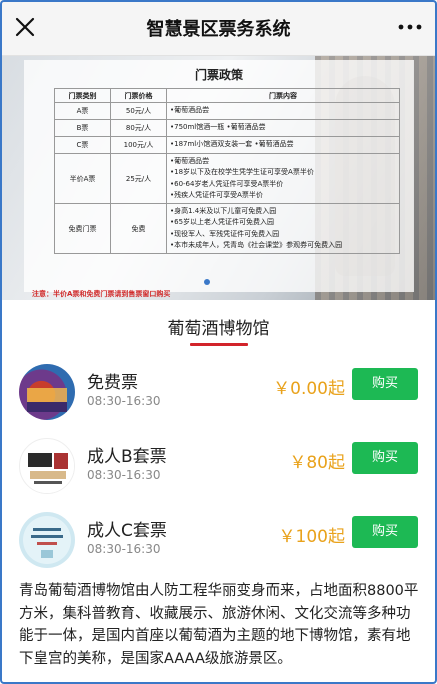 This screenshot has width=437, height=684. I want to click on policy-price: 25元/人, so click(138, 178).